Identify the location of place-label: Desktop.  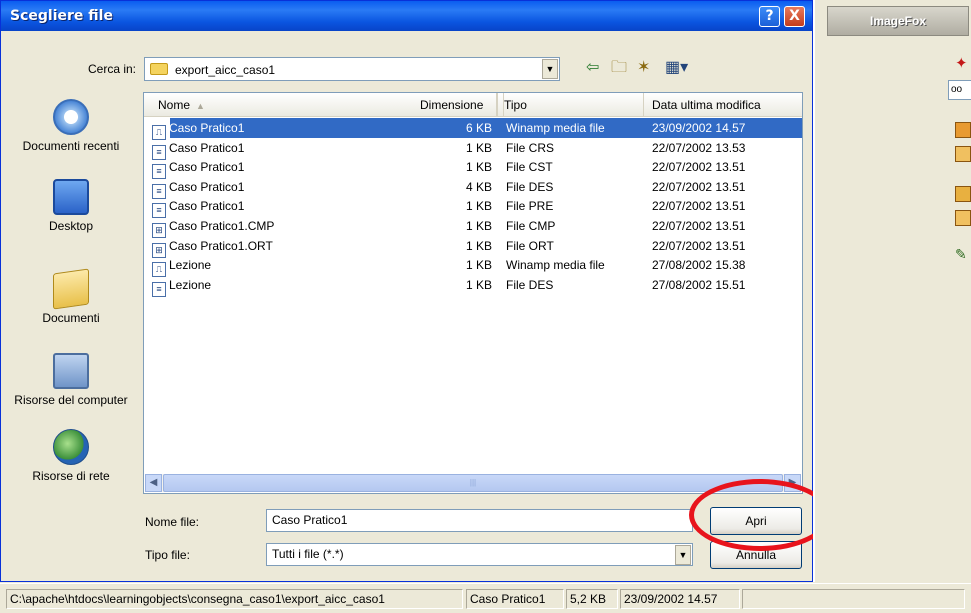
(71, 226).